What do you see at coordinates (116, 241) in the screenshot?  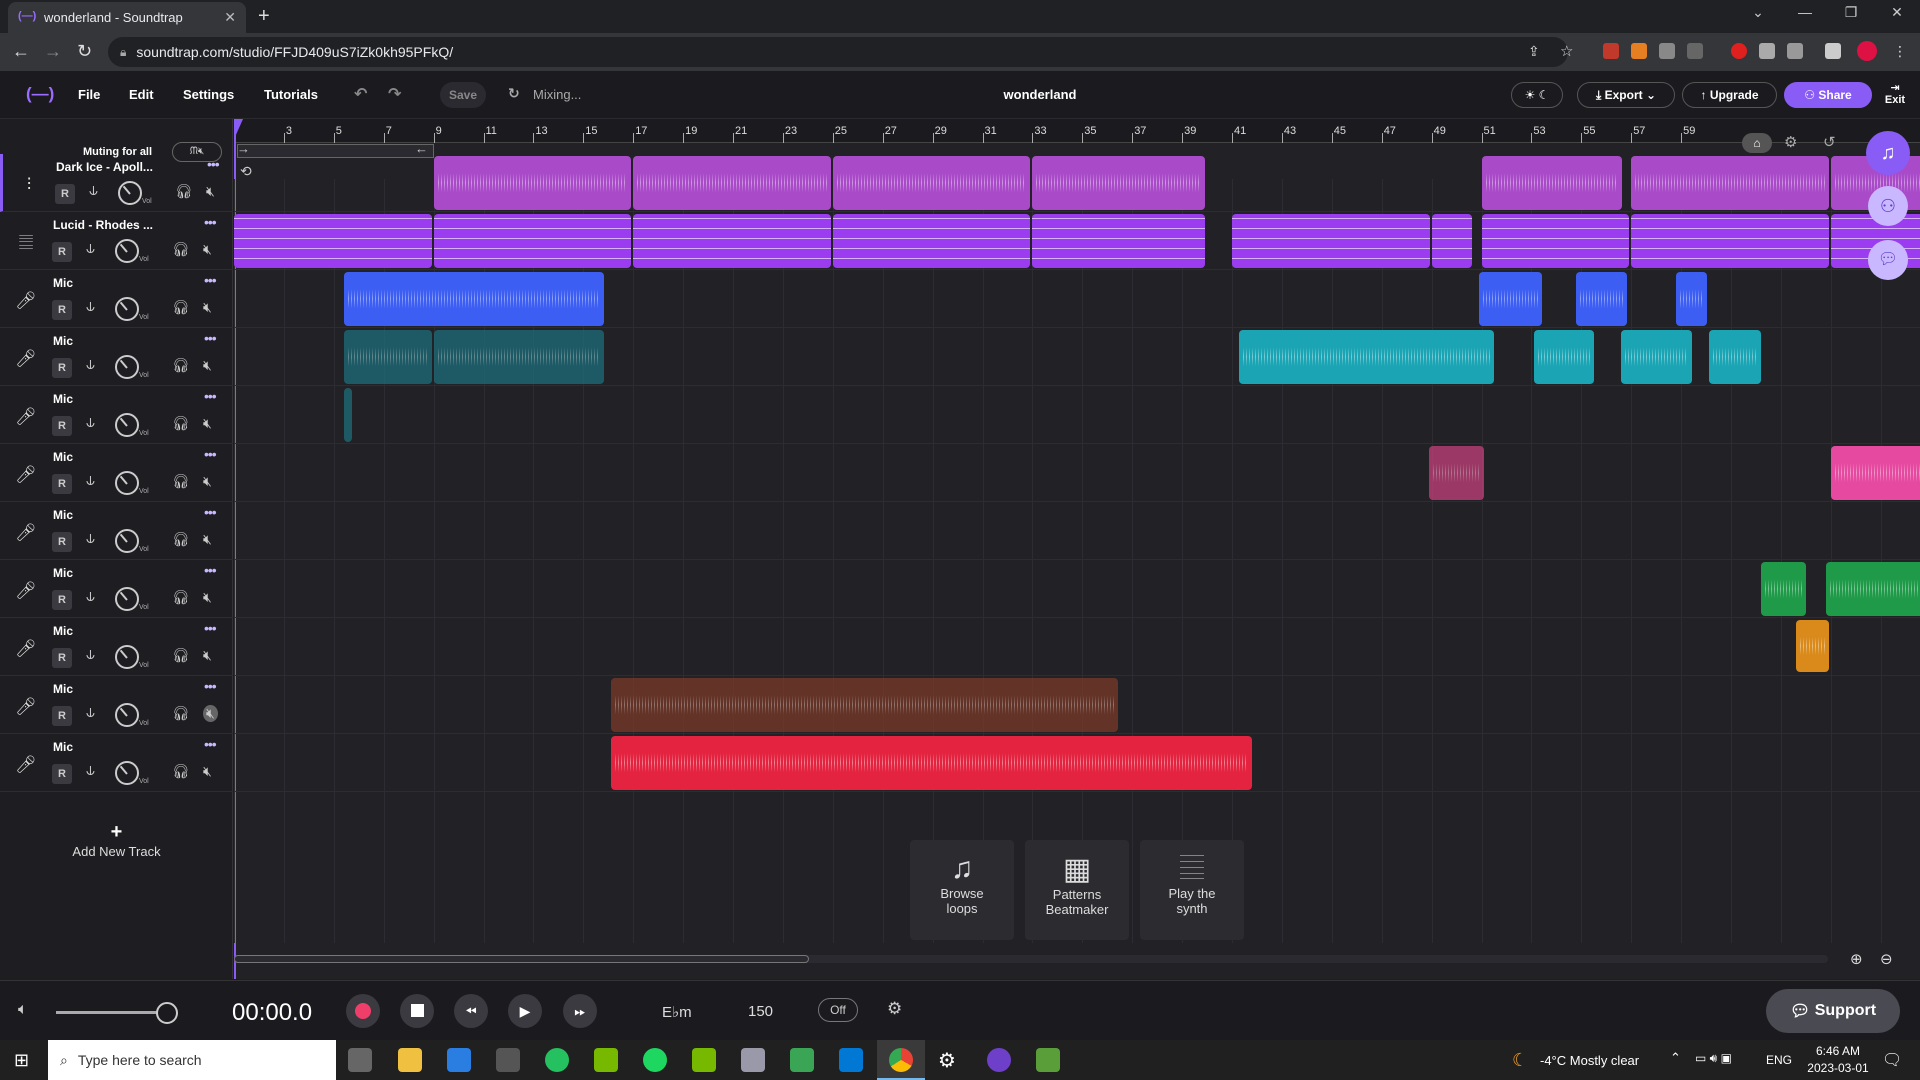 I see `track-header-1: 𝄚 Lucid - Rhodes ... ••• R ⫝ Vol 🎧︎ 🔇︎` at bounding box center [116, 241].